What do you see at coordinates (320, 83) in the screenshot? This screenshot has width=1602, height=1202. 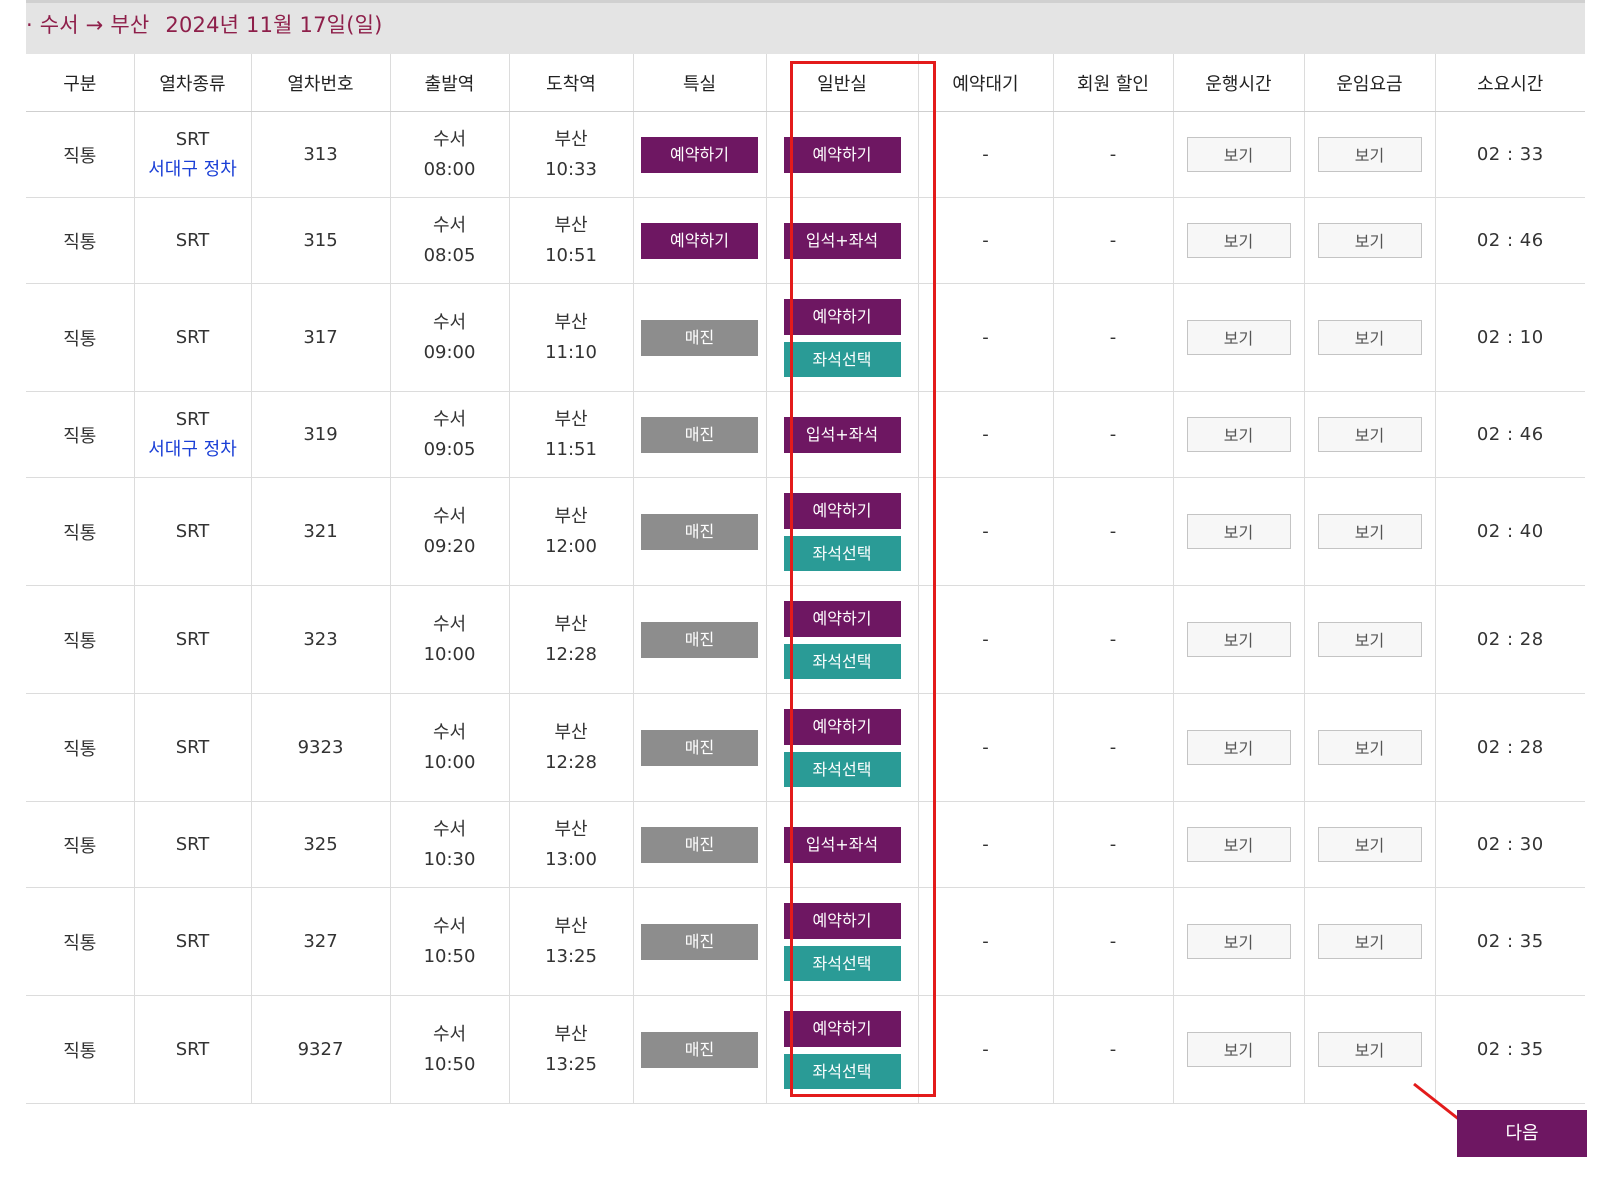 I see `col-header-train-number: 열차번호` at bounding box center [320, 83].